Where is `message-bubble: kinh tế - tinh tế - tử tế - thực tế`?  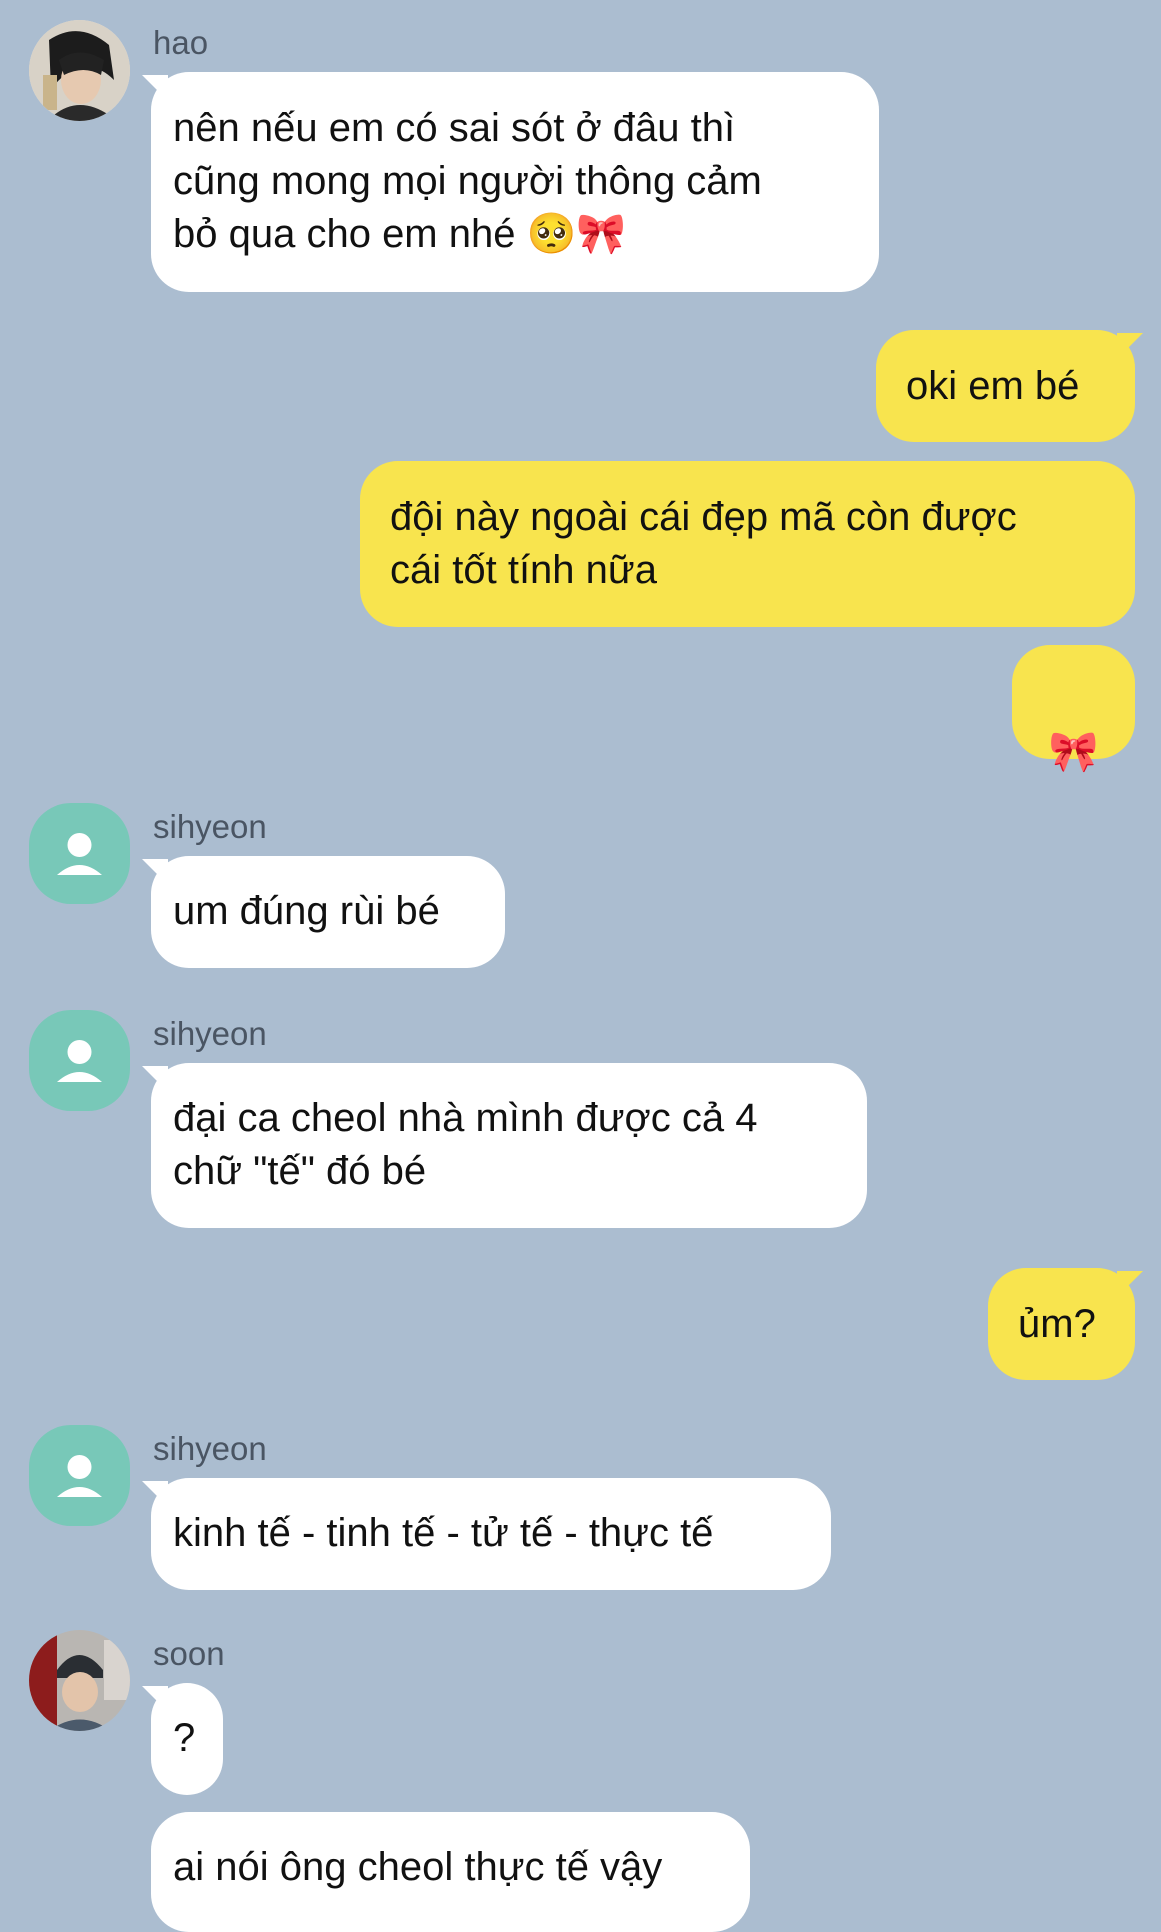 message-bubble: kinh tế - tinh tế - tử tế - thực tế is located at coordinates (491, 1534).